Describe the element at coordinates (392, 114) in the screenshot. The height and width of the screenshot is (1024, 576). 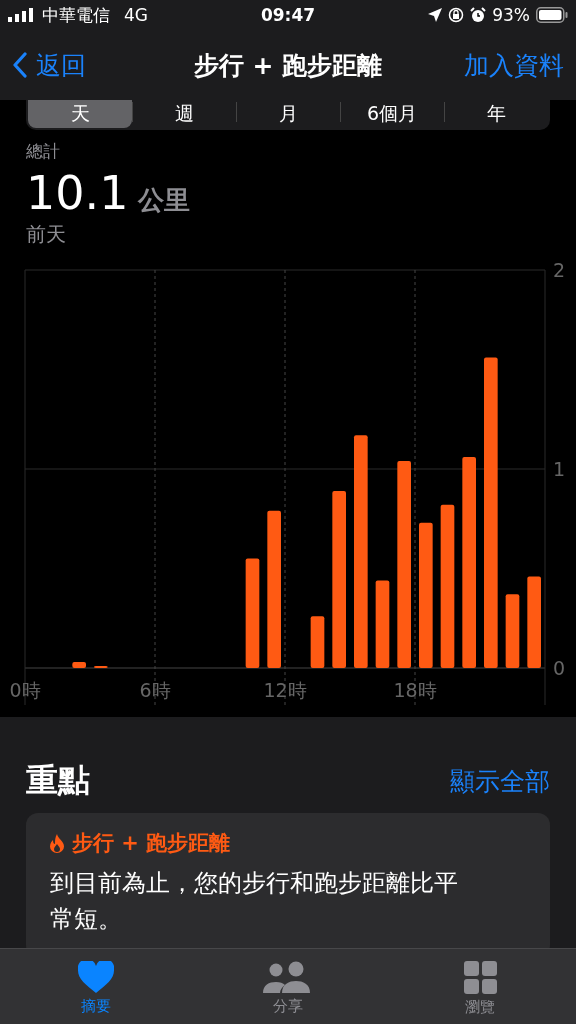
I see `period-tab: 6個月` at that location.